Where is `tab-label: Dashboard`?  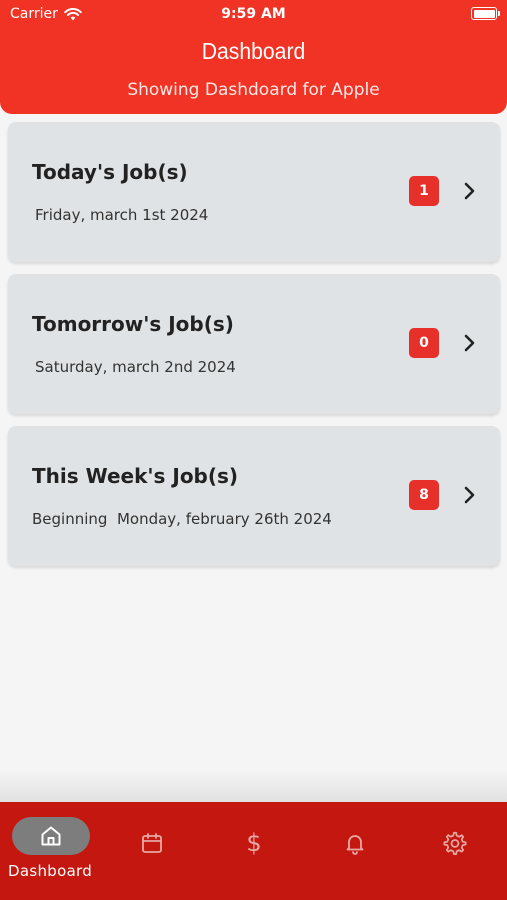 tab-label: Dashboard is located at coordinates (50, 871).